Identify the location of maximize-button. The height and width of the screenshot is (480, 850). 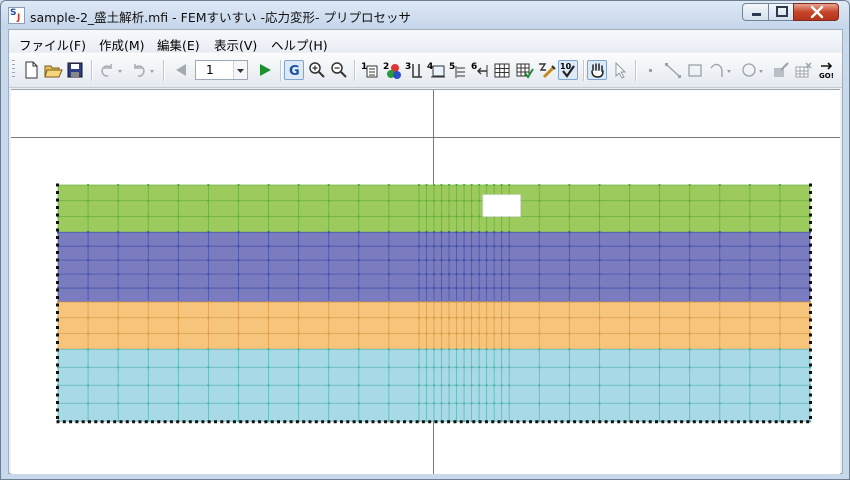
(781, 12).